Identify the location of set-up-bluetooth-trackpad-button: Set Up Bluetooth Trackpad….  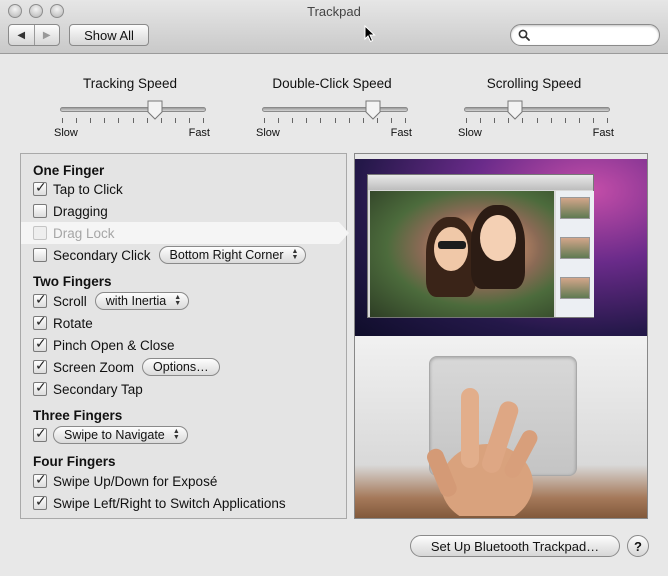
(515, 546).